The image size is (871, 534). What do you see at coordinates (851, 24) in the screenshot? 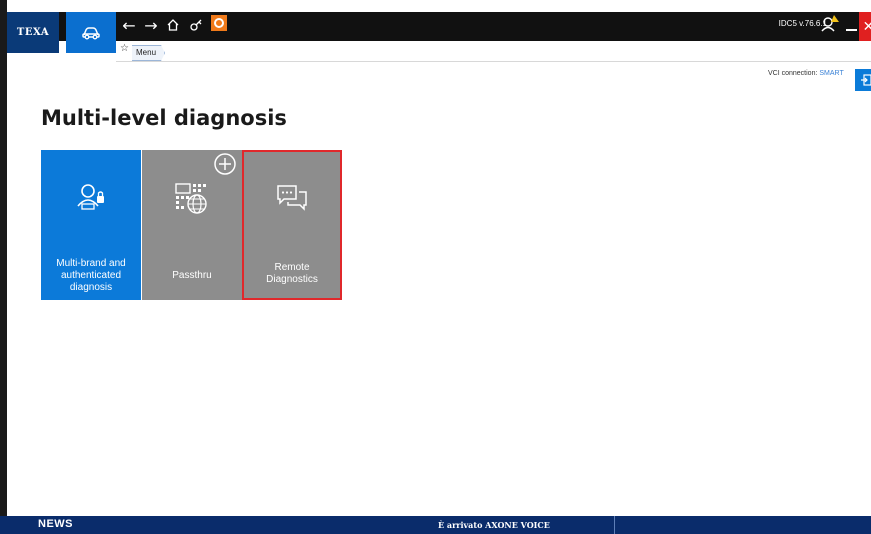
I see `minimize-button` at bounding box center [851, 24].